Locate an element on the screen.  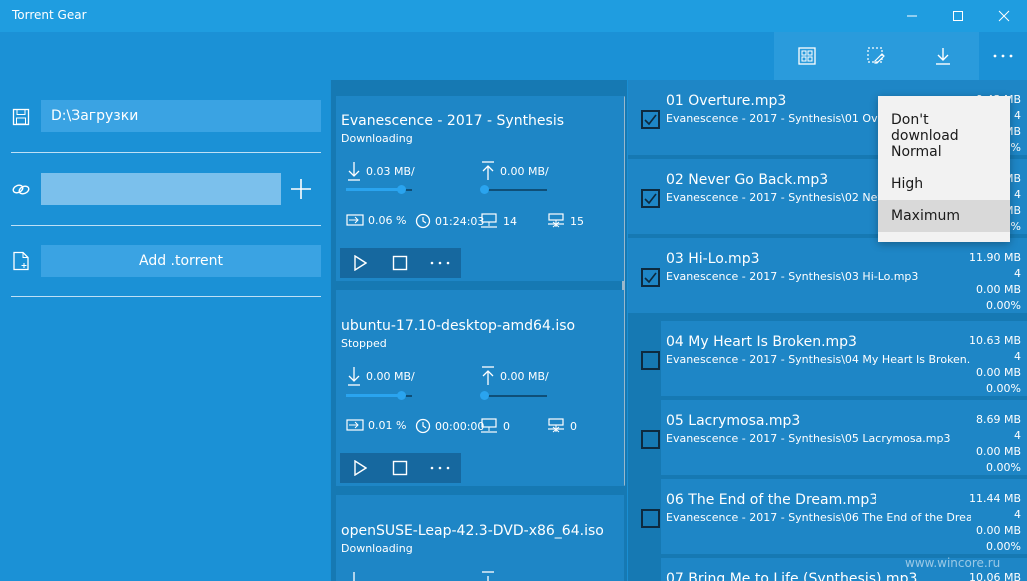
upload-rate-stat: 0.00 MB/ is located at coordinates (514, 376).